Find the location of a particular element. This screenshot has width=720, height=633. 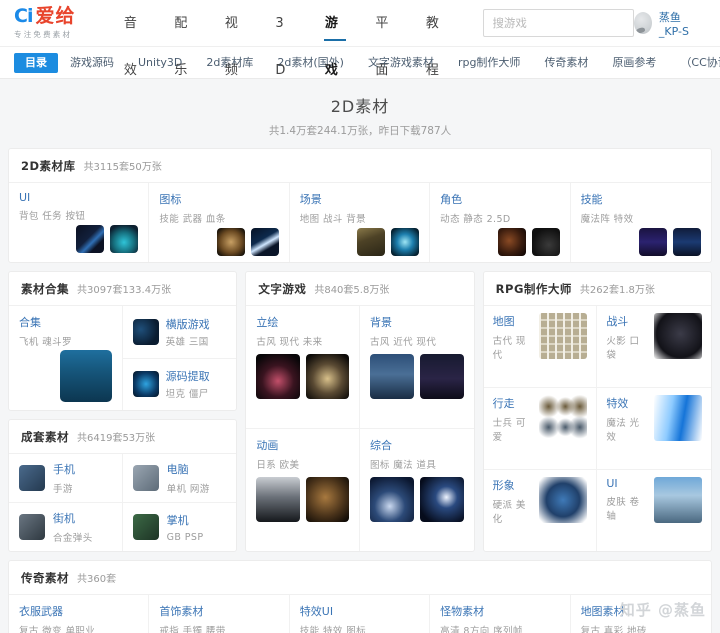

nav-item-video: 视频 is located at coordinates (235, 39).